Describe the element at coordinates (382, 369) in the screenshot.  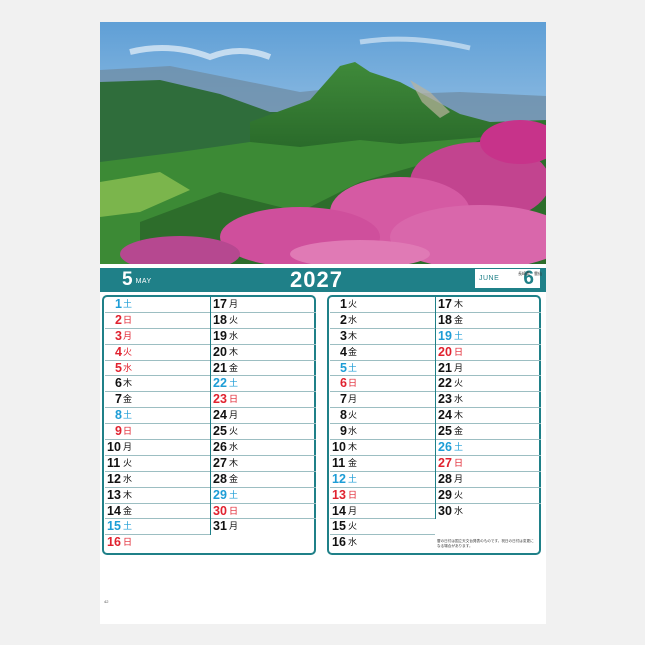
I see `day-row: 5土` at that location.